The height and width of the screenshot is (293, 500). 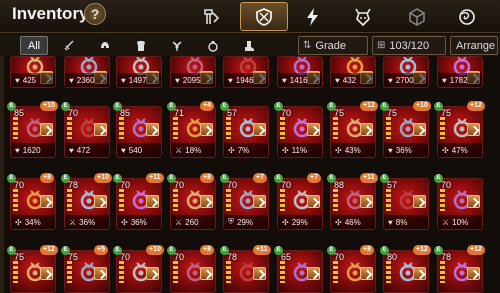 What do you see at coordinates (193, 72) in the screenshot?
I see `inventory-item-card: ♥ 2095` at bounding box center [193, 72].